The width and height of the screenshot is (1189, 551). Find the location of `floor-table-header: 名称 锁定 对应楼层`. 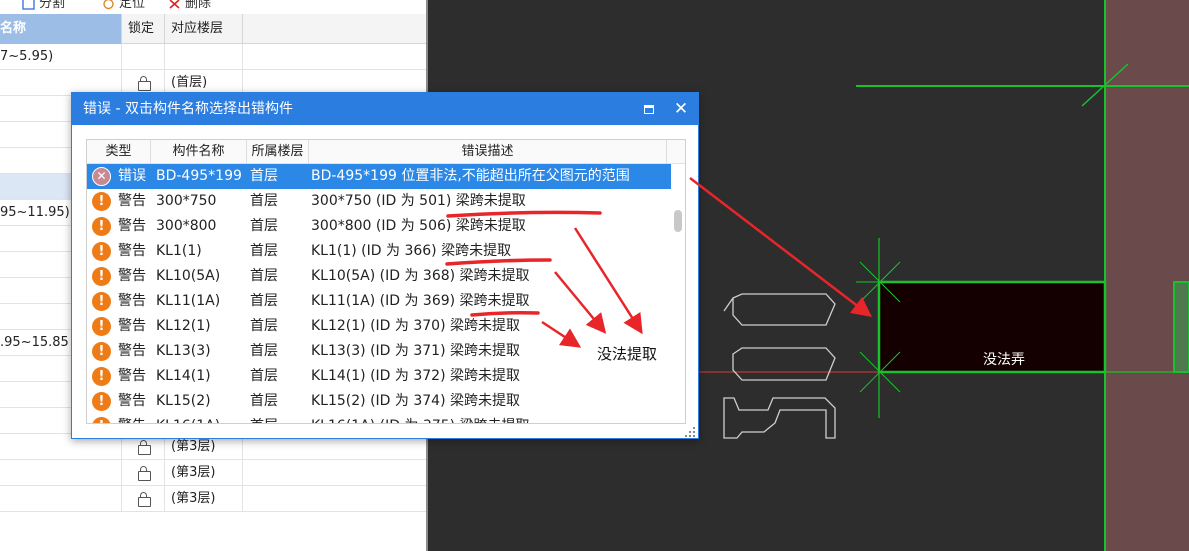

floor-table-header: 名称 锁定 对应楼层 is located at coordinates (213, 29).